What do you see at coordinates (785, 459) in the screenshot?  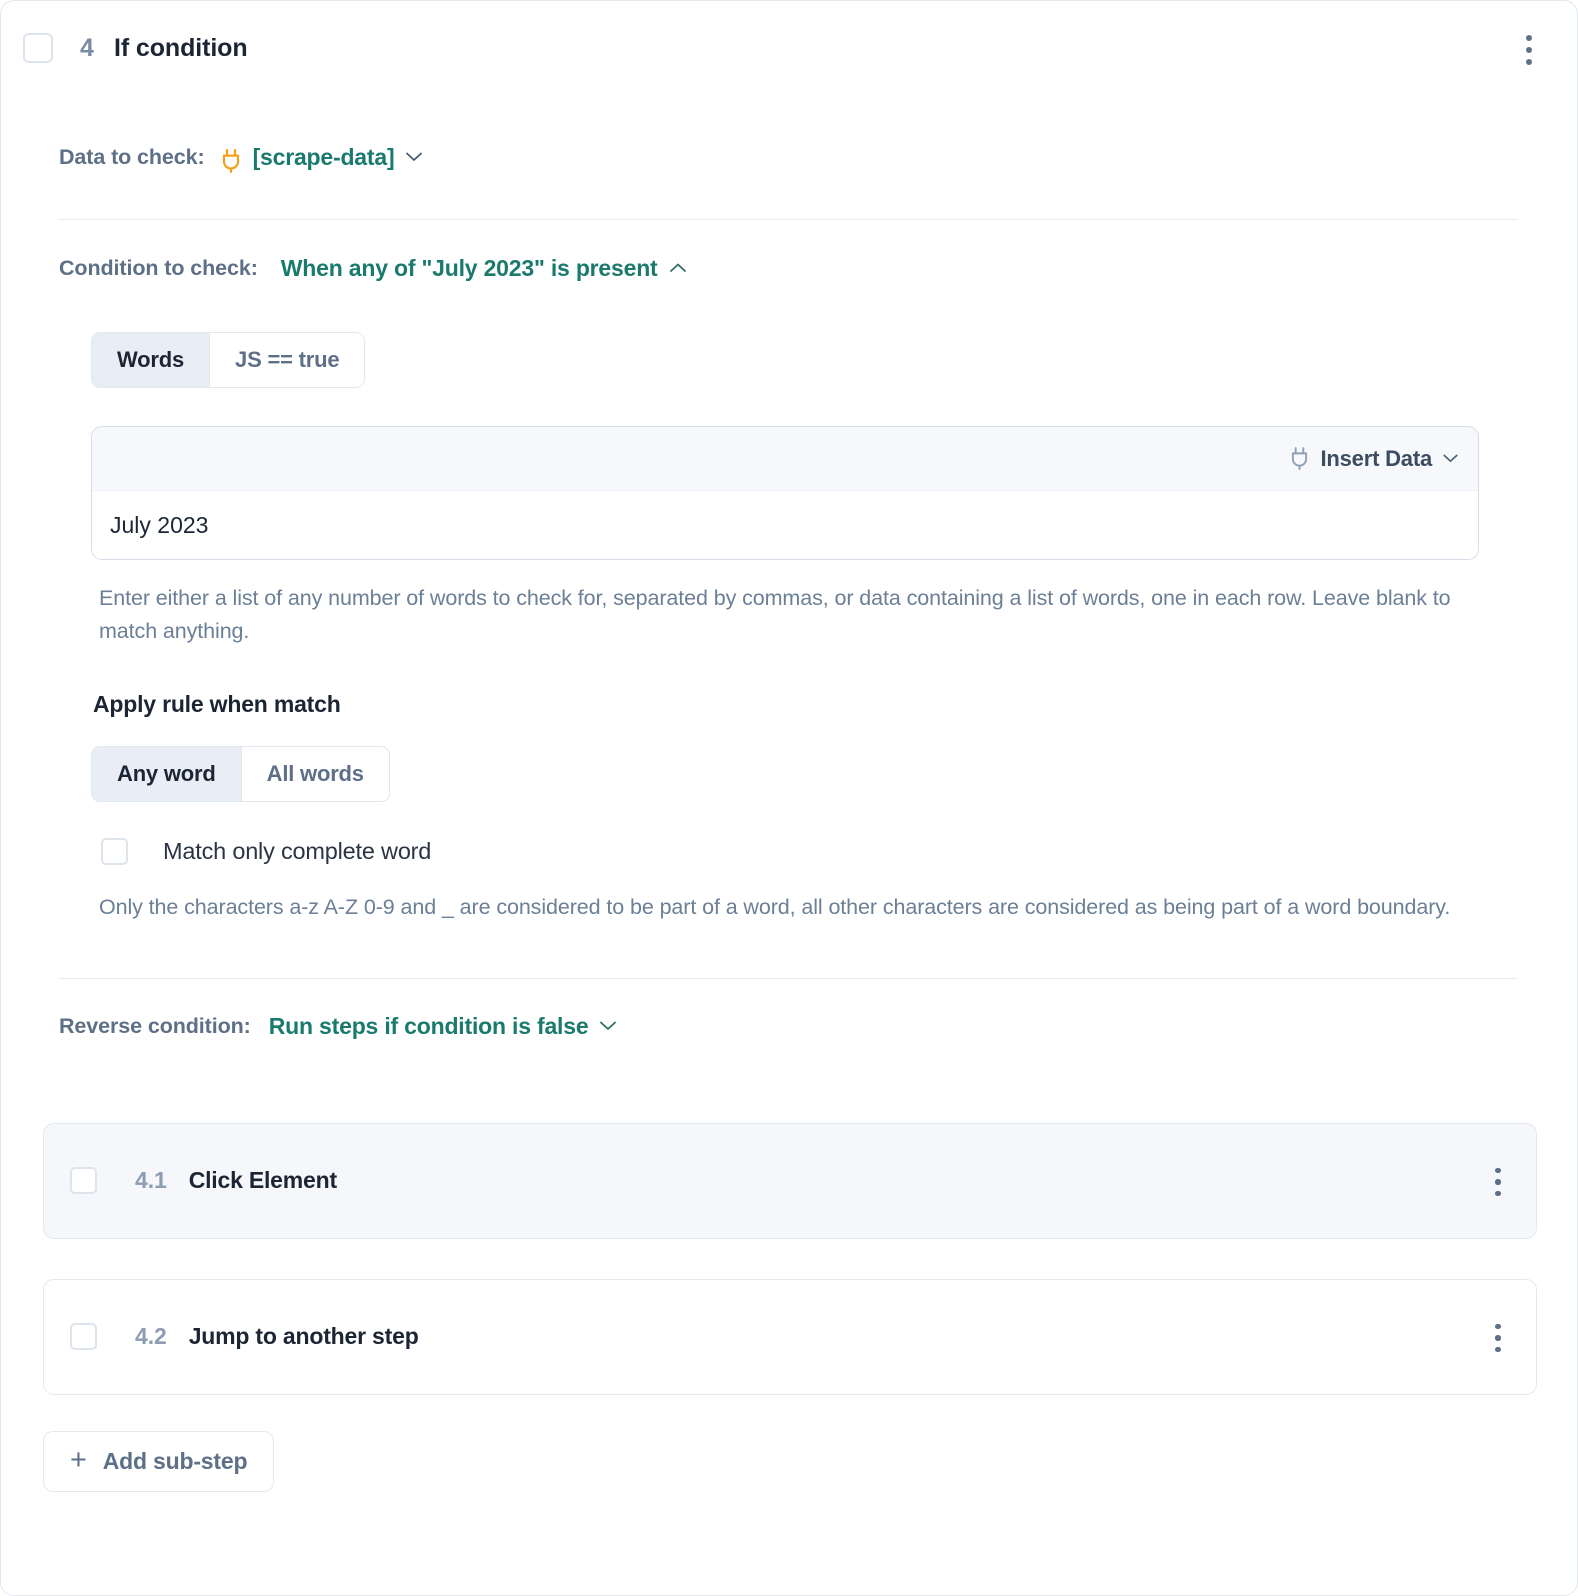 I see `words-toolbar: Insert Data` at bounding box center [785, 459].